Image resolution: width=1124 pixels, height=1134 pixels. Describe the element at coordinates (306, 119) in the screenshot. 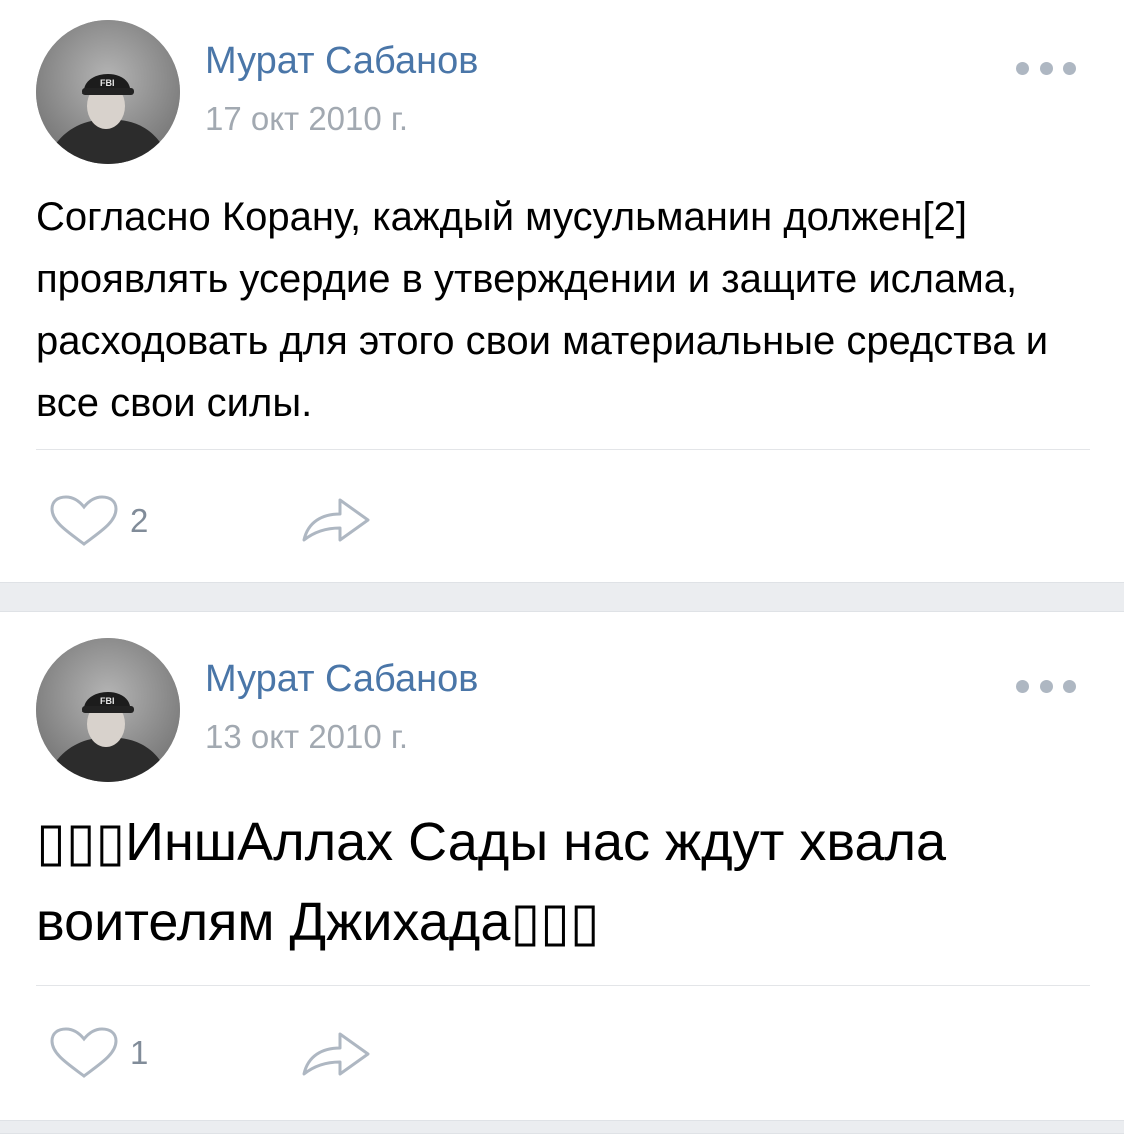

I see `post-date: 17 окт 2010 г.` at that location.